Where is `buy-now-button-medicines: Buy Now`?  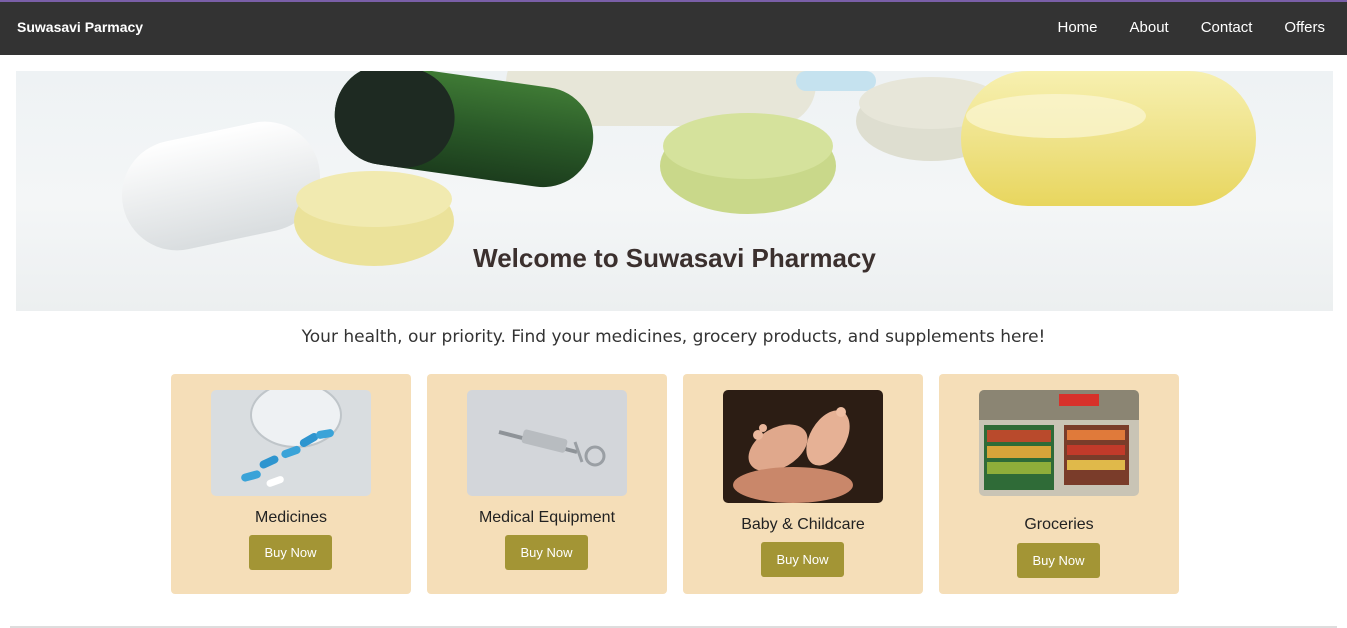
buy-now-button-medicines: Buy Now is located at coordinates (290, 552).